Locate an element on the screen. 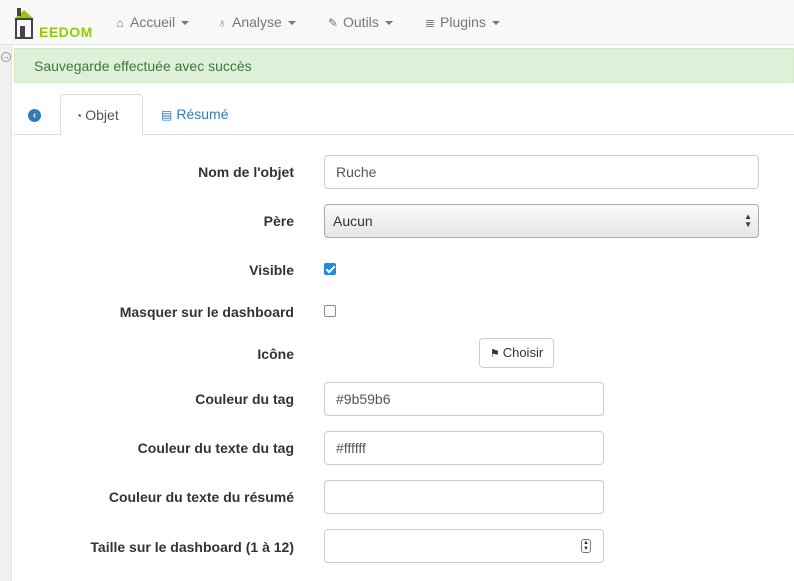 This screenshot has height=581, width=794. tab-objet: ◔ Objet is located at coordinates (101, 115).